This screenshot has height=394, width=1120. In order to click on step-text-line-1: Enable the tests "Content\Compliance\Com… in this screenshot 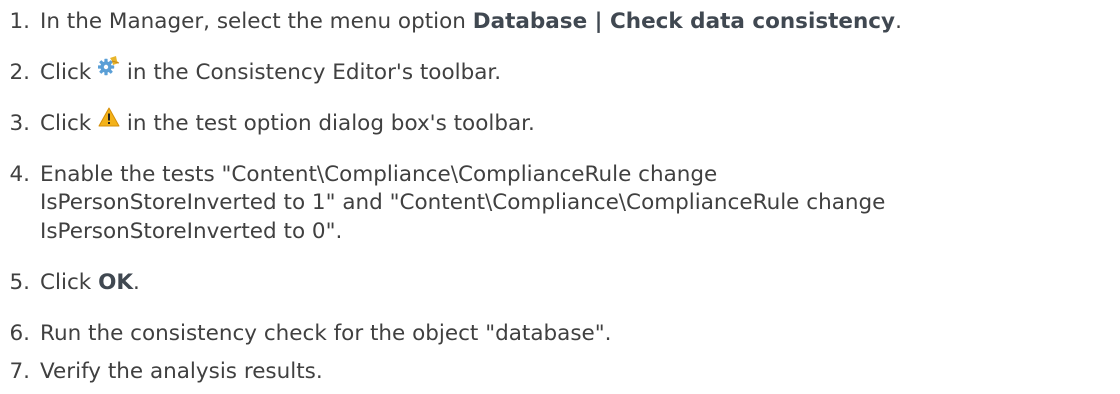, I will do `click(379, 174)`.